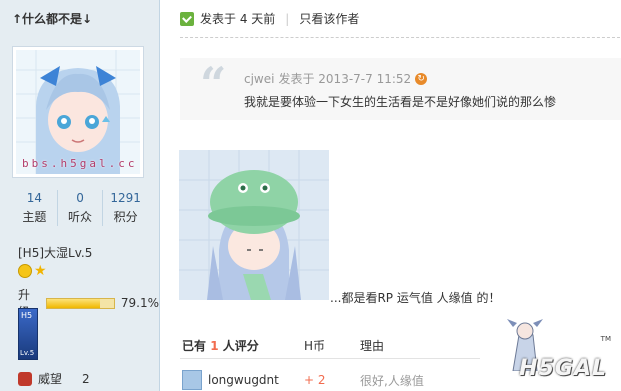  I want to click on quote-author: cjwei, so click(259, 79).